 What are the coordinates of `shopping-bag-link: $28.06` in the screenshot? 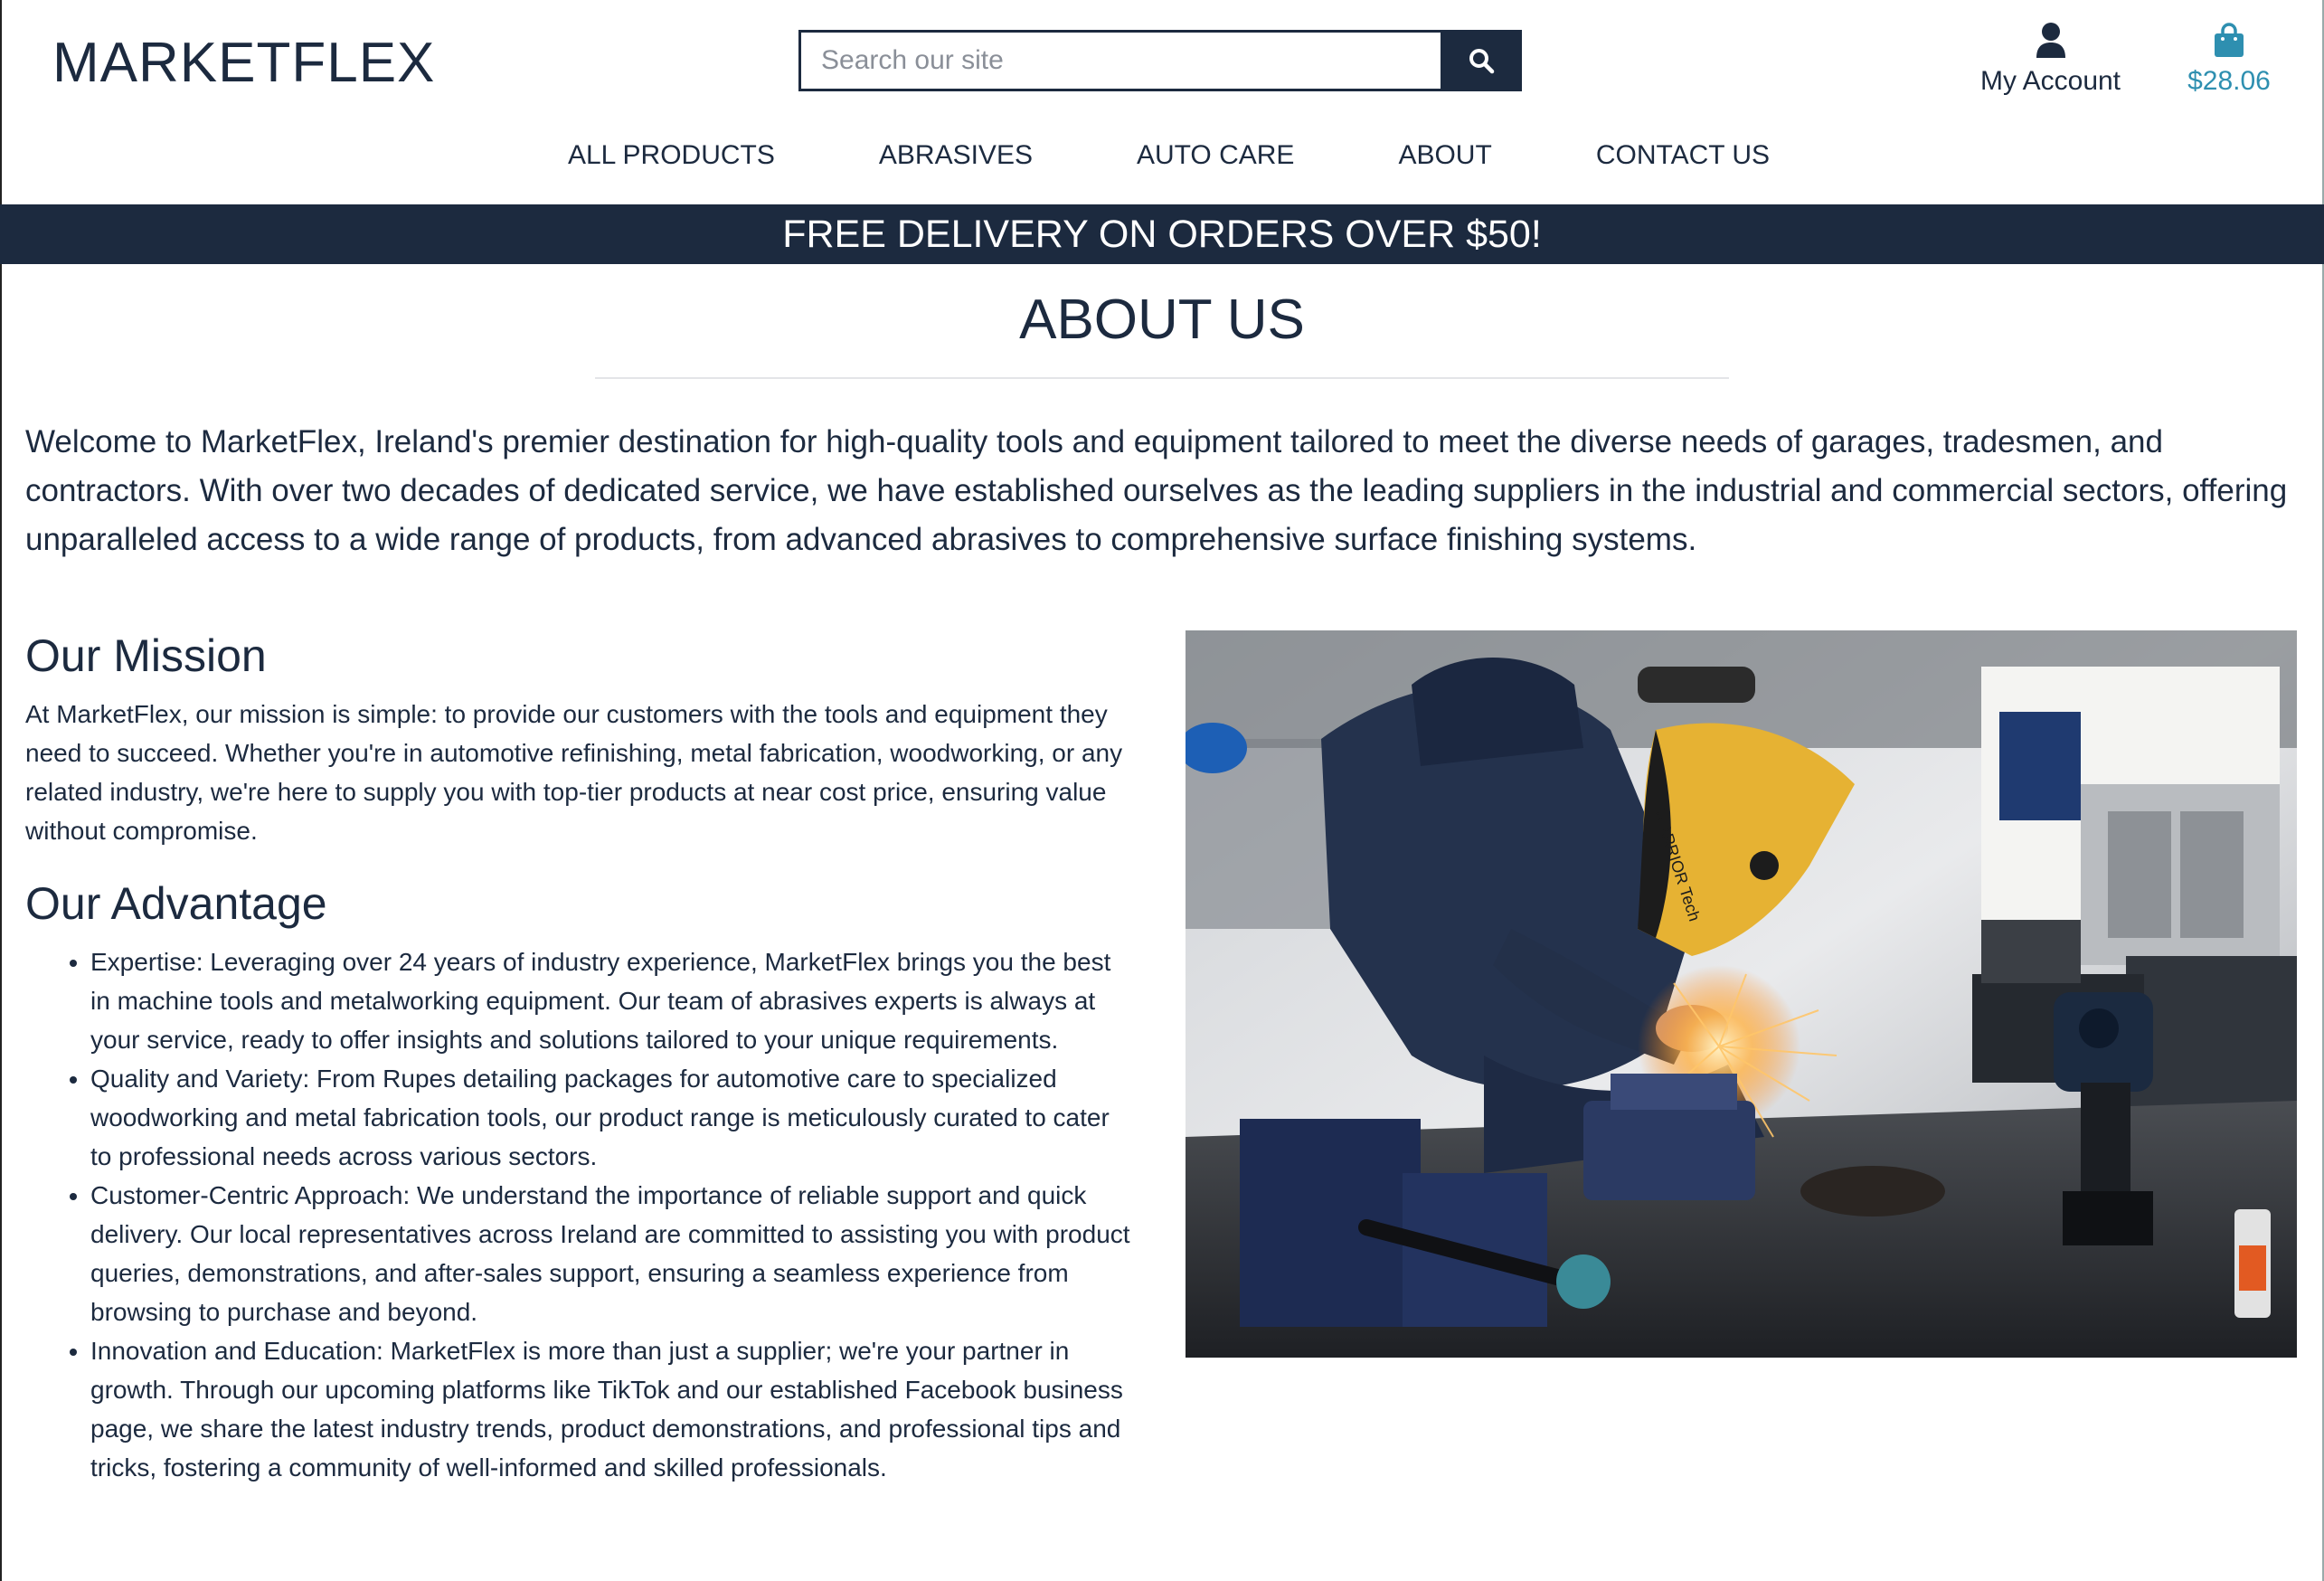 It's located at (2229, 60).